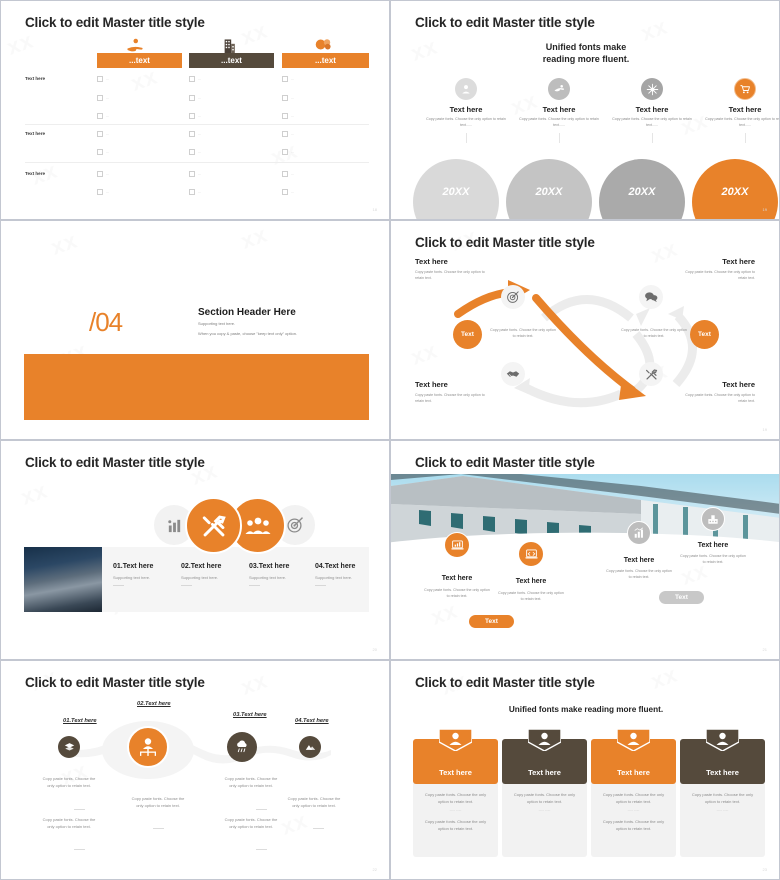 The height and width of the screenshot is (880, 780). What do you see at coordinates (467, 334) in the screenshot?
I see `text-bubble-left: Text` at bounding box center [467, 334].